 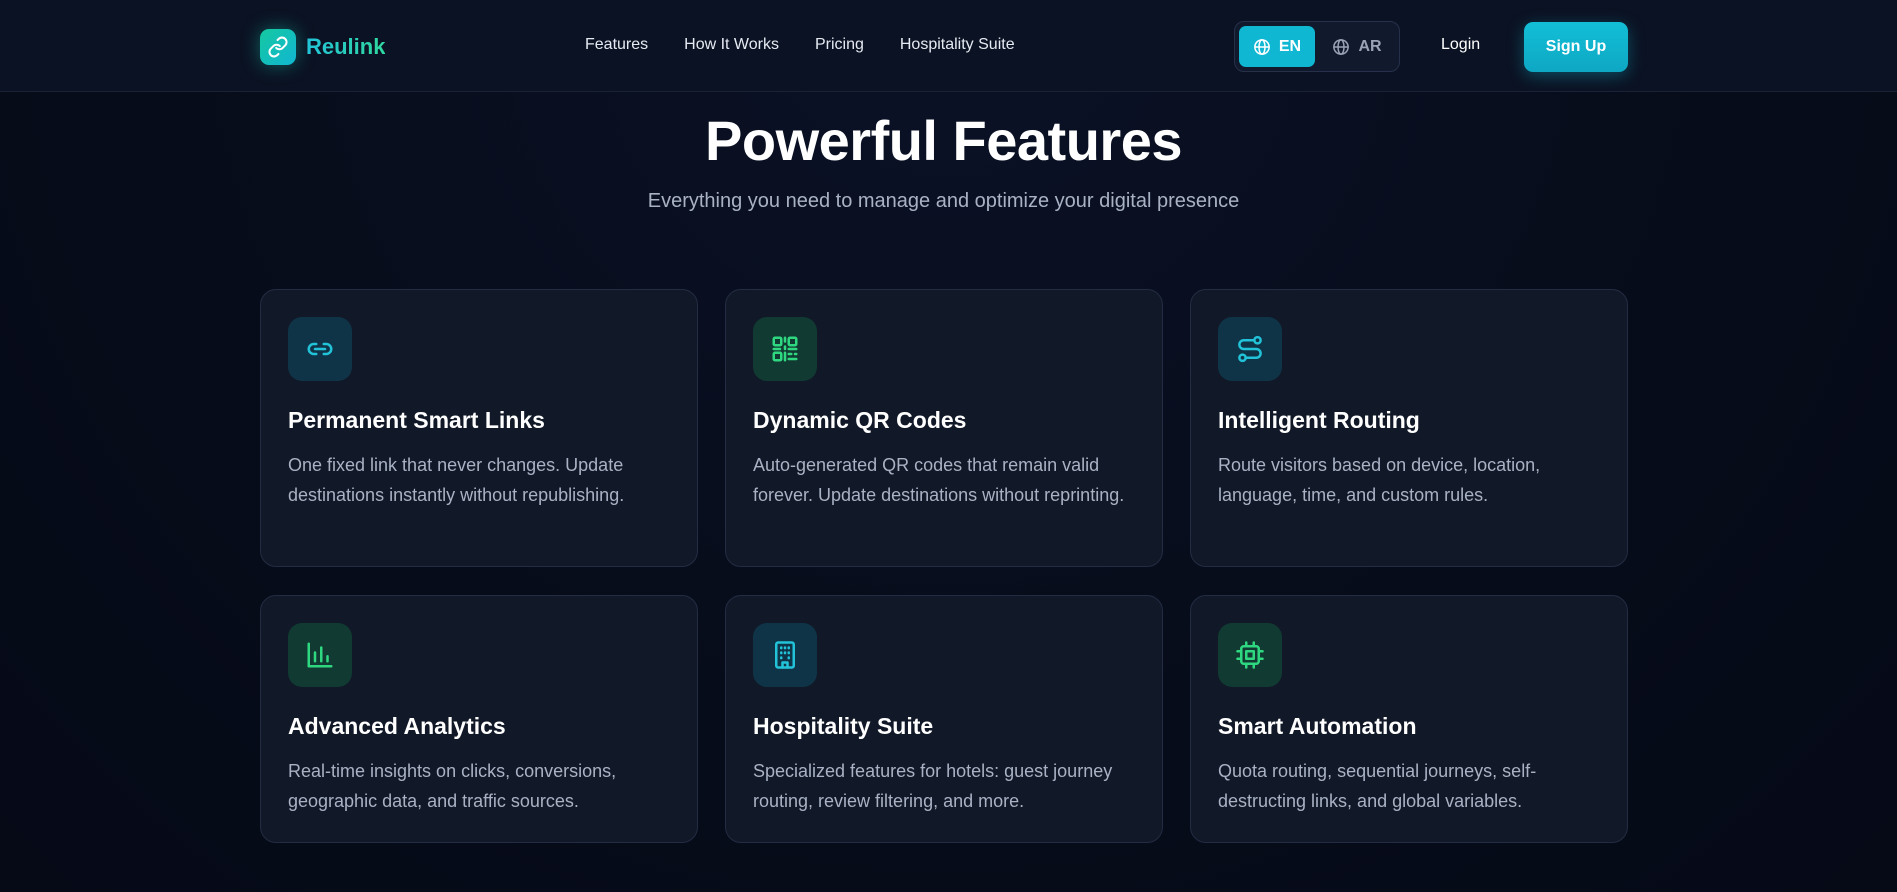 I want to click on signup-button: Sign Up, so click(x=1576, y=47).